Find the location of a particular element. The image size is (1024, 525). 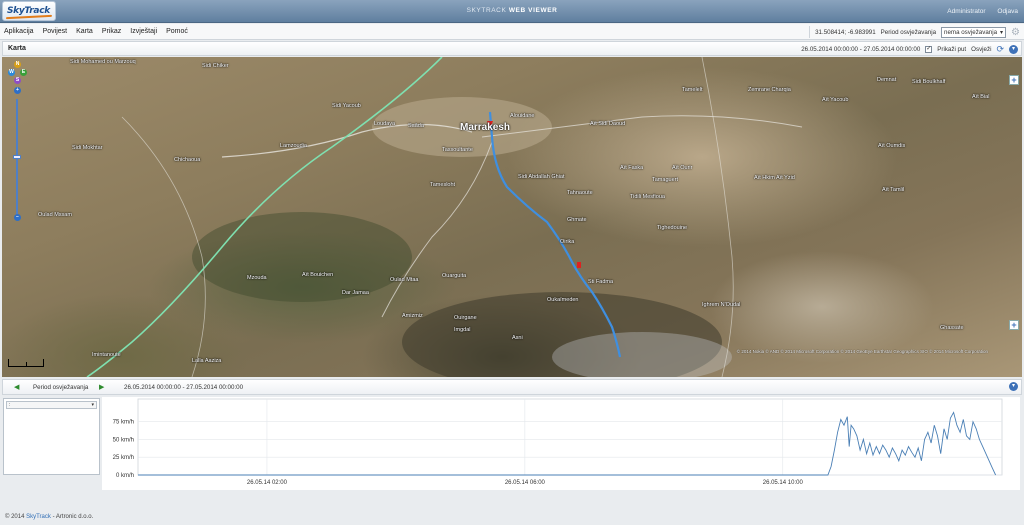

map-label: Chichaoua is located at coordinates (187, 160).